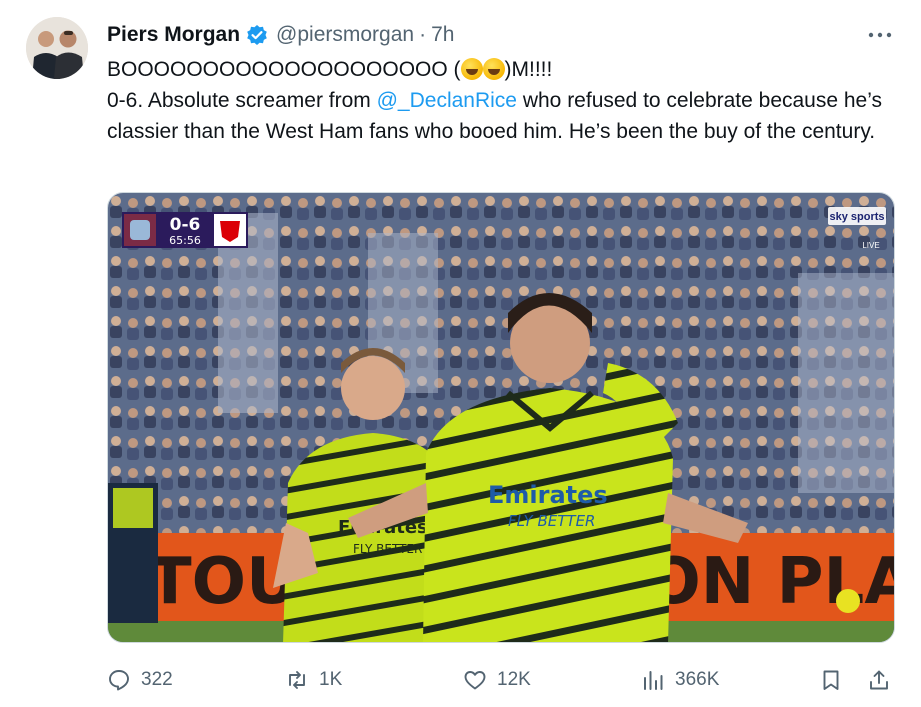  What do you see at coordinates (447, 100) in the screenshot?
I see `mention-link: @_DeclanRice` at bounding box center [447, 100].